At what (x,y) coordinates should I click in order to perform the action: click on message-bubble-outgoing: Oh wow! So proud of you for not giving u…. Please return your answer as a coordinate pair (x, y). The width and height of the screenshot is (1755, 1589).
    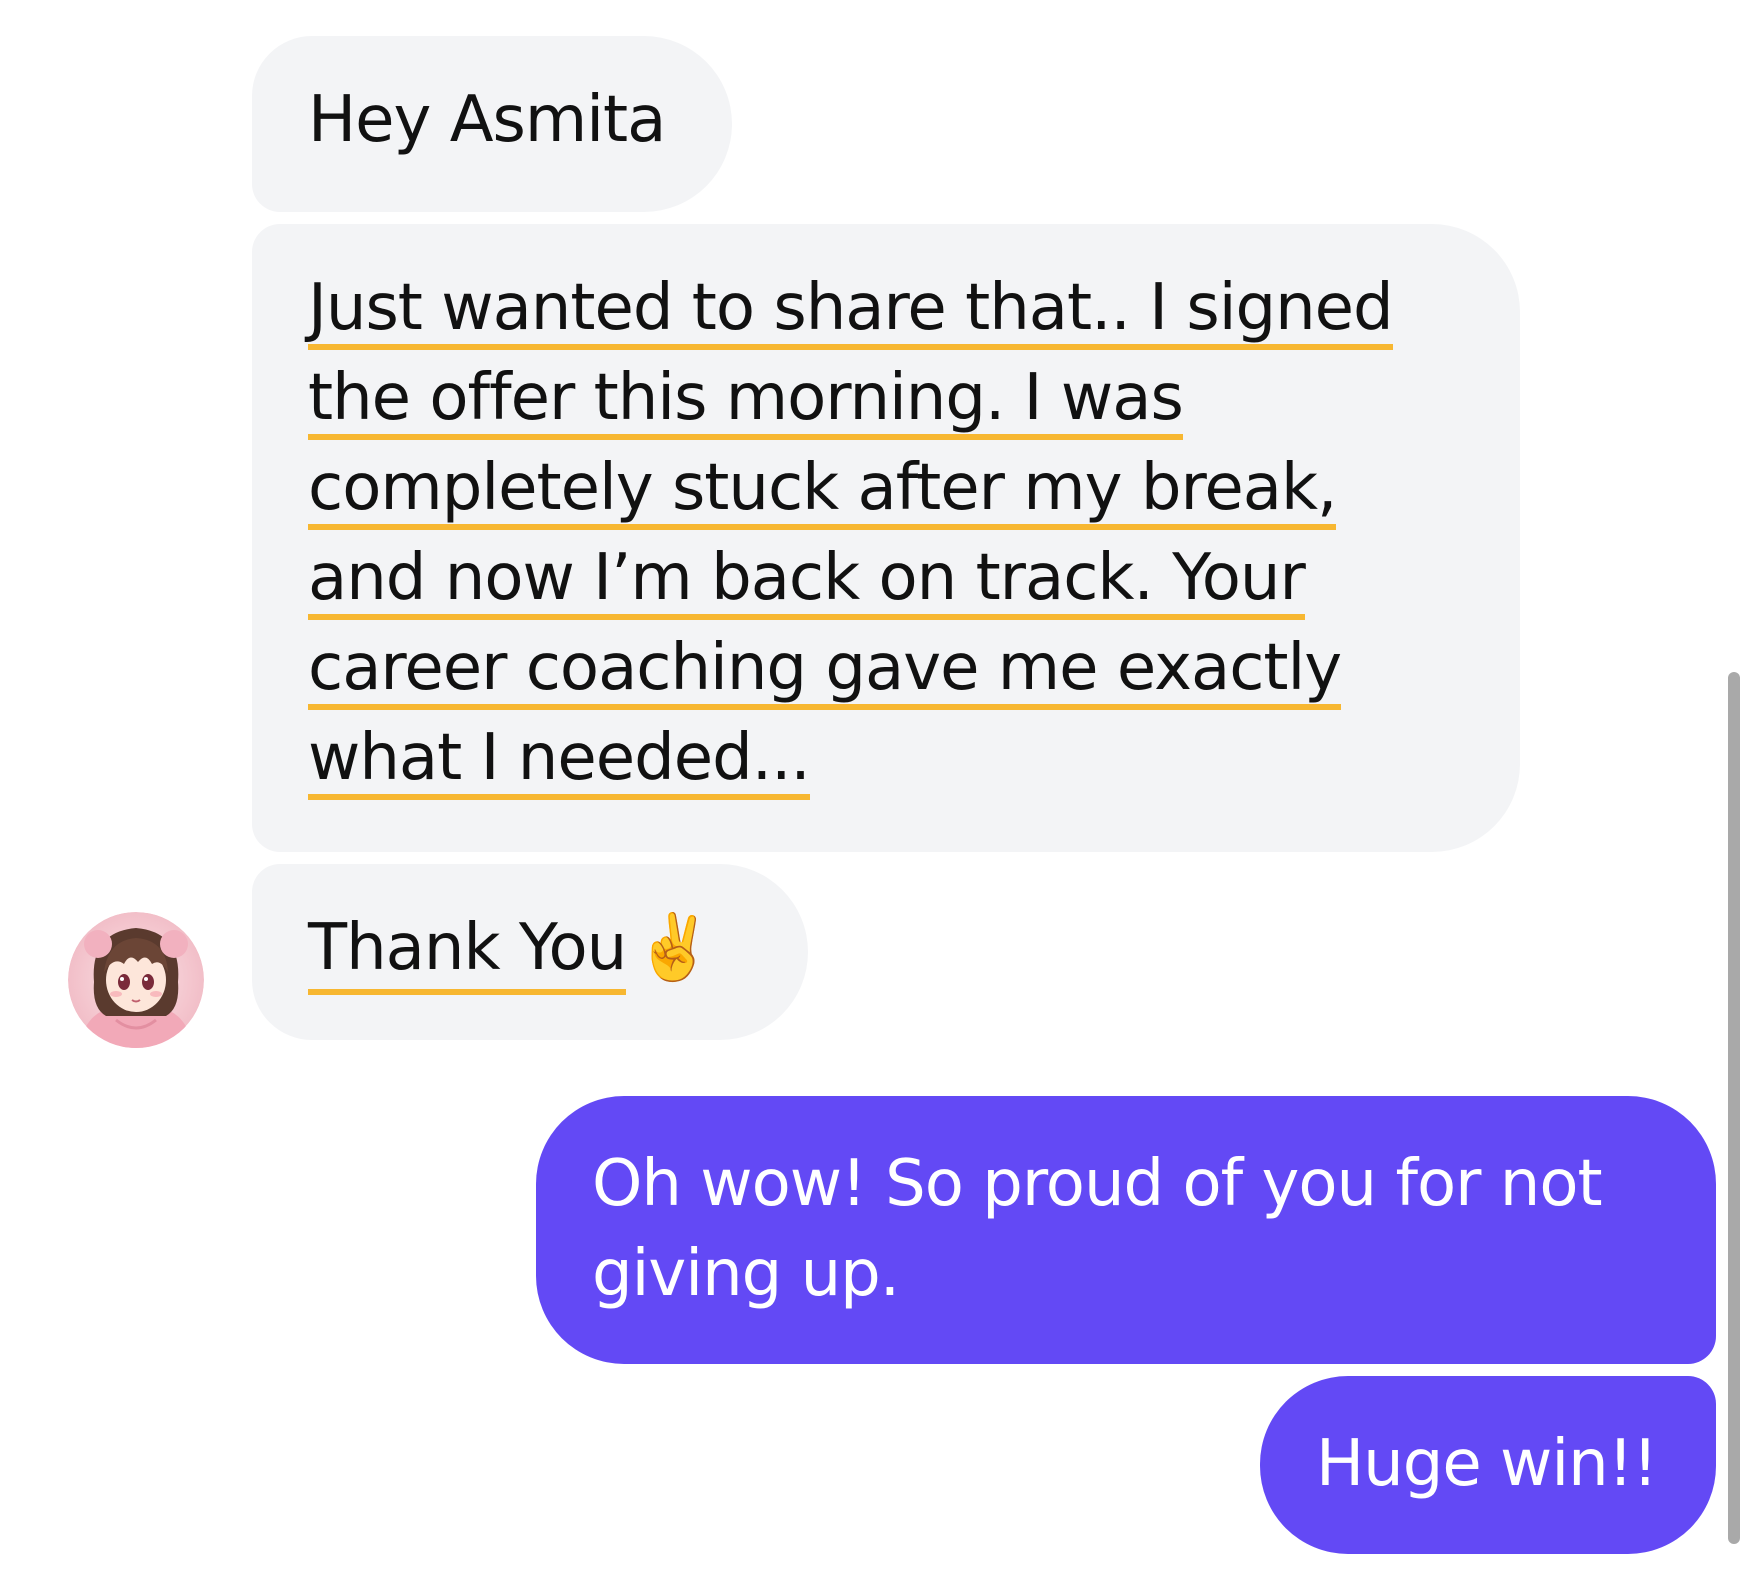
    Looking at the image, I should click on (1126, 1230).